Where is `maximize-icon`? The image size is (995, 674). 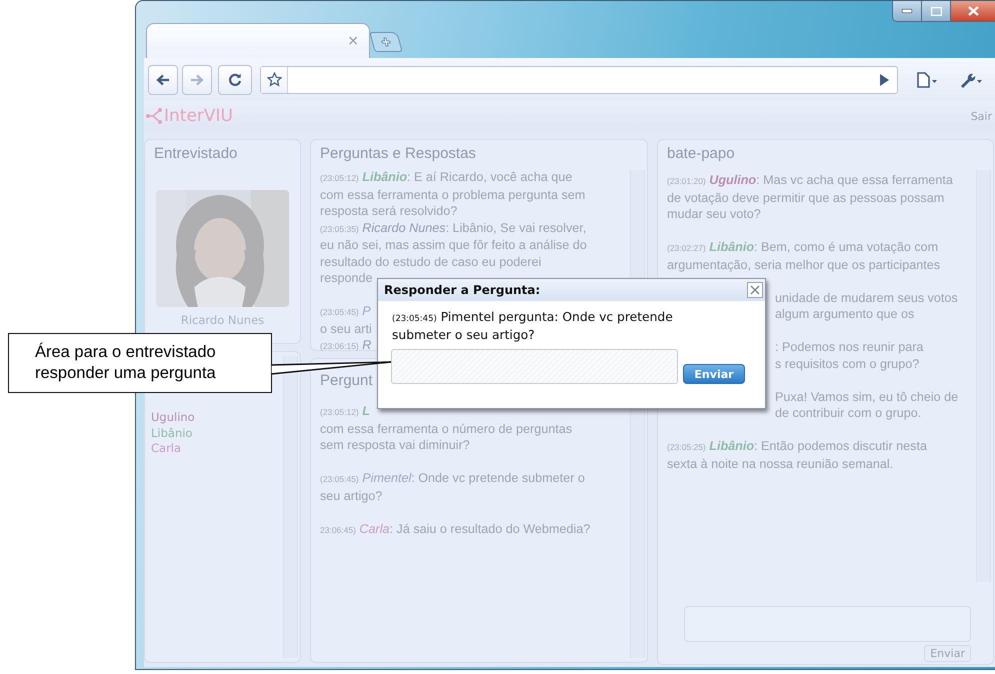
maximize-icon is located at coordinates (936, 11).